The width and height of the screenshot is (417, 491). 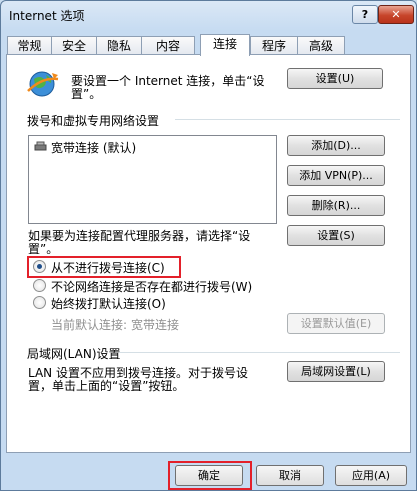 I want to click on cancel-button: 取消, so click(x=290, y=475).